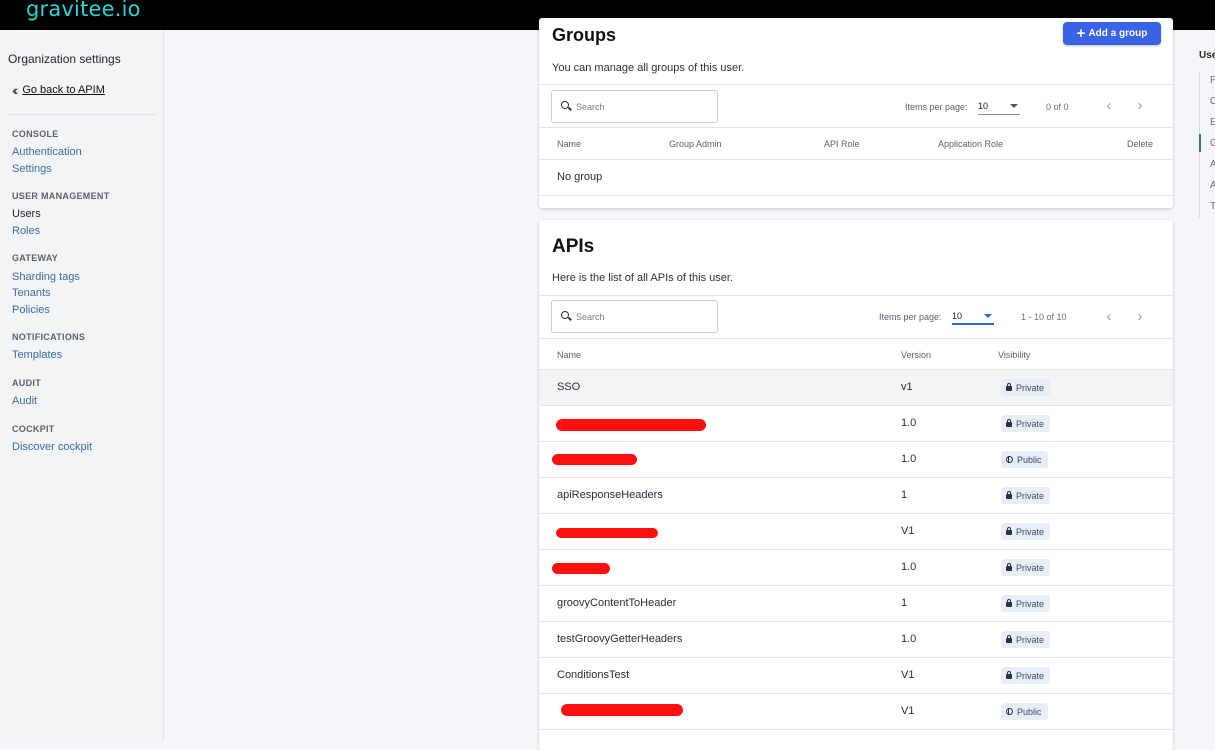 This screenshot has width=1215, height=750. I want to click on items-per-page-label: Items per page:, so click(936, 107).